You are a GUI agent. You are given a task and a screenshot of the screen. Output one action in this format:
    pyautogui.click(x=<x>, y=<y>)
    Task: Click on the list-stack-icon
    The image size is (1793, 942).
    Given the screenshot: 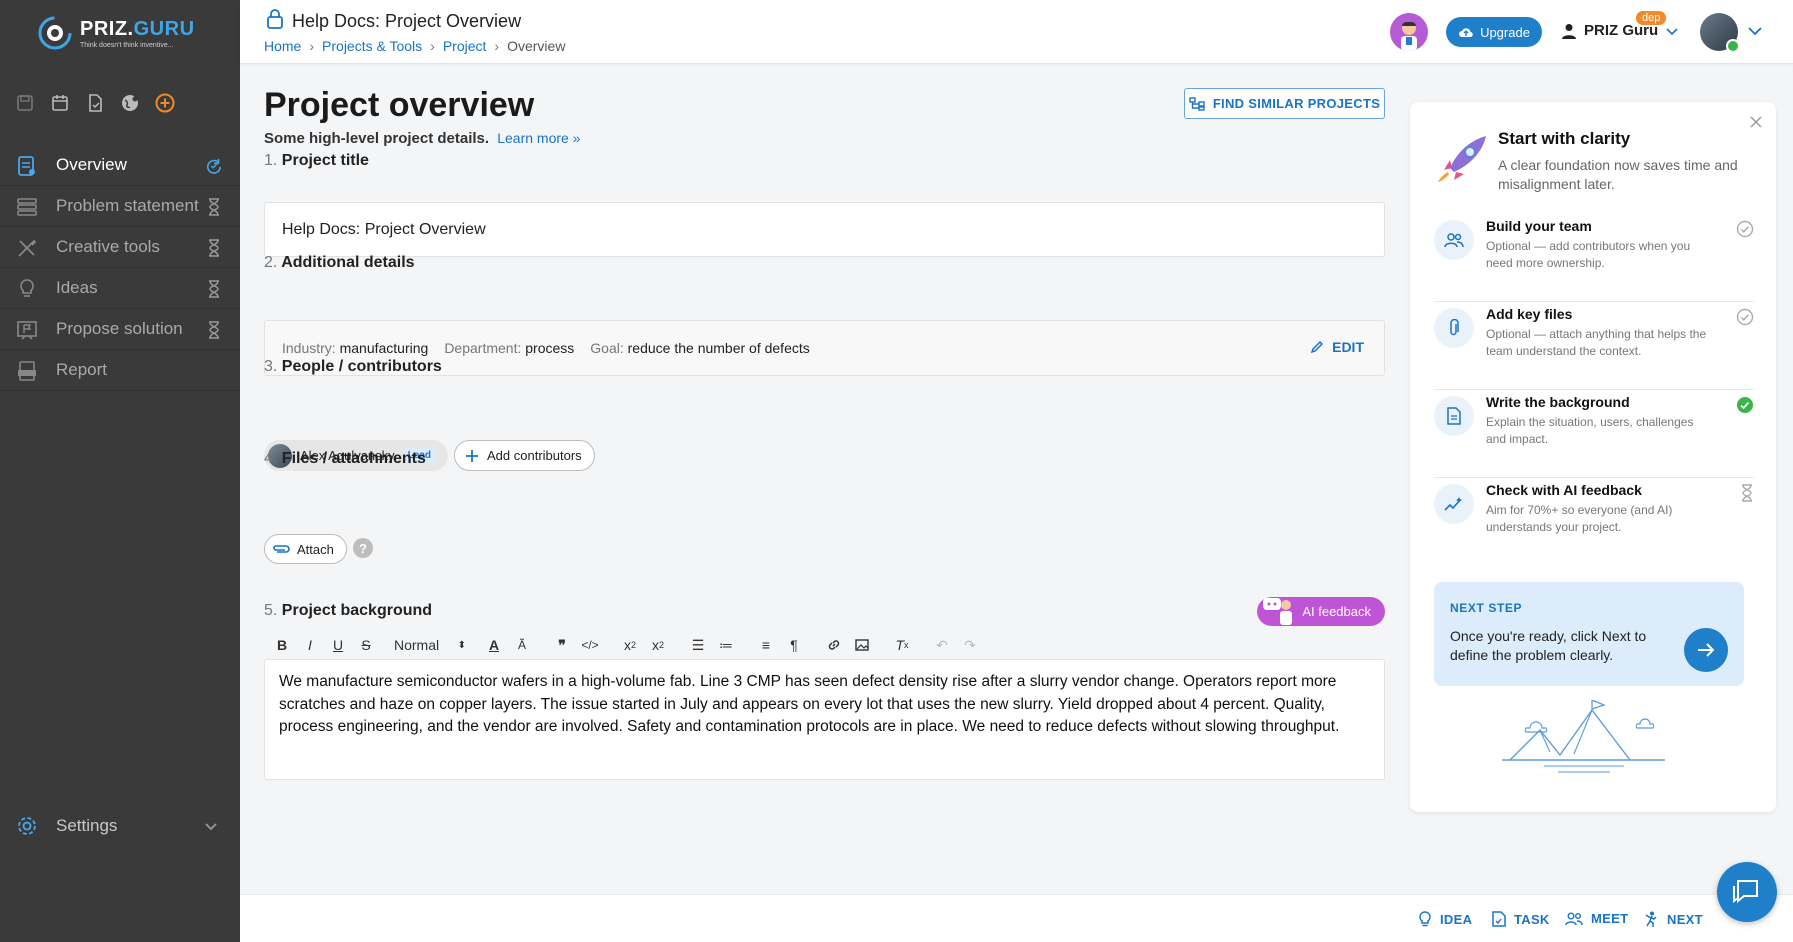 What is the action you would take?
    pyautogui.click(x=27, y=207)
    